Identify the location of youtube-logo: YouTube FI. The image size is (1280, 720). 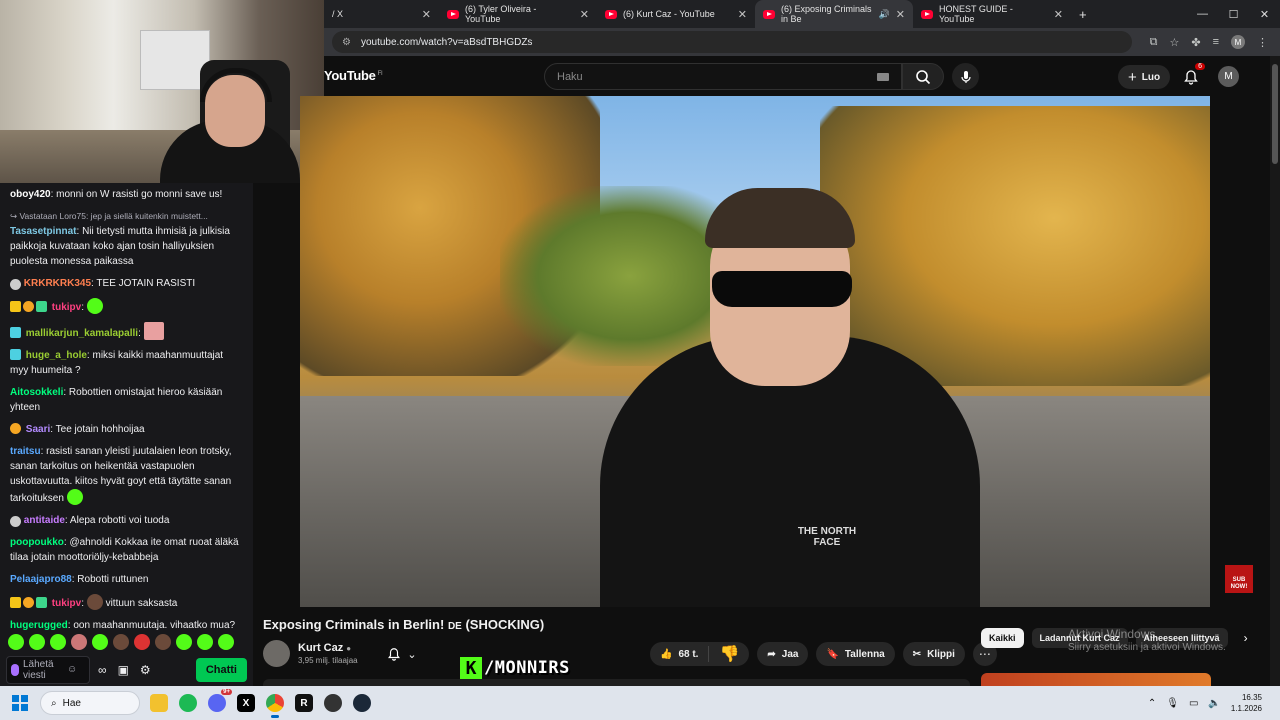
(353, 75).